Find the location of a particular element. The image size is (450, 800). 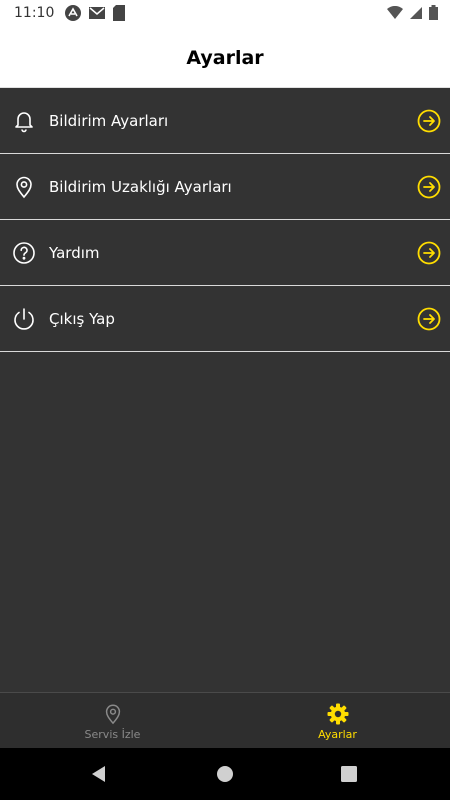

status-time: 11:10 is located at coordinates (34, 13).